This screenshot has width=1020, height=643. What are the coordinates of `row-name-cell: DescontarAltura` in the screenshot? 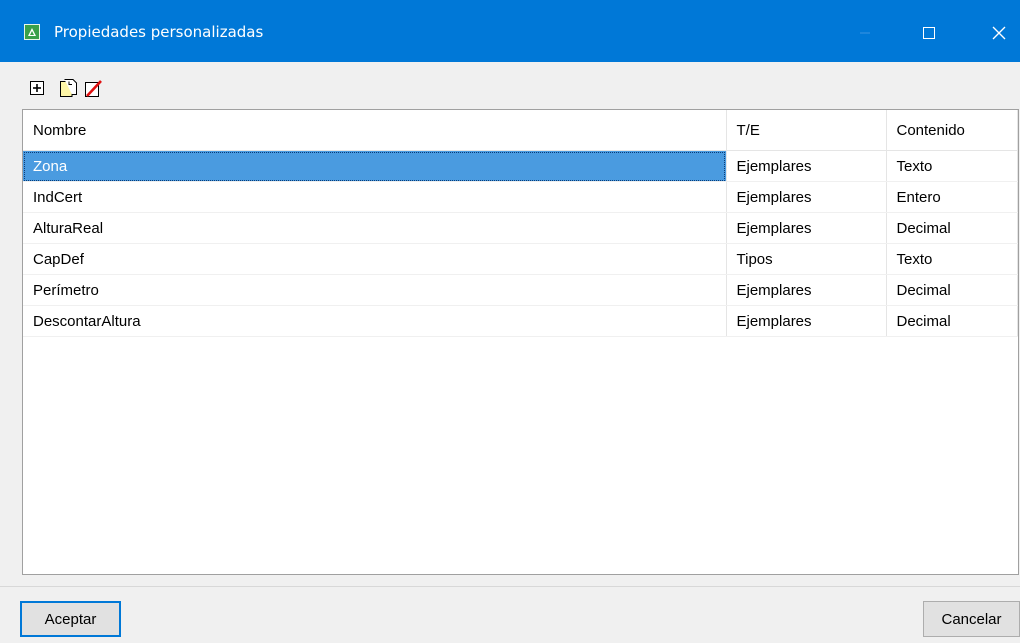 It's located at (375, 321).